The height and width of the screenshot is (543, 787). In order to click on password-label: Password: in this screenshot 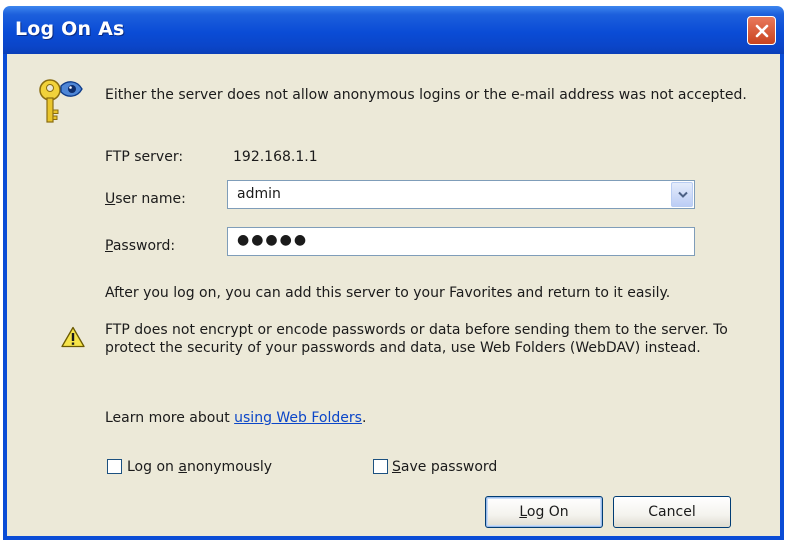, I will do `click(140, 246)`.